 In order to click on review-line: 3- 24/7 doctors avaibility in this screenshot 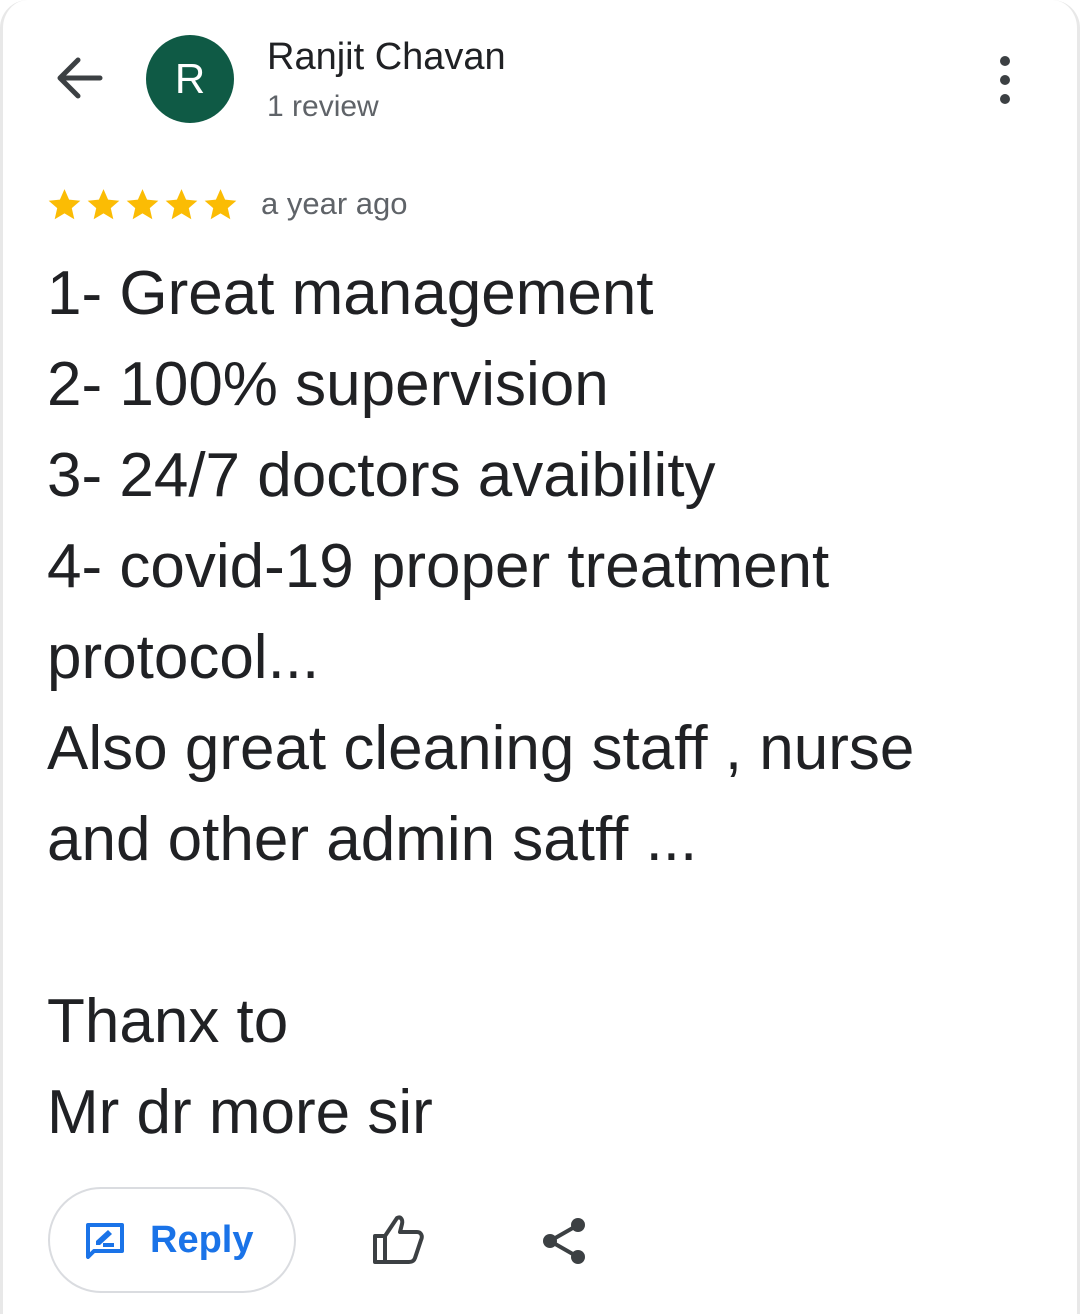, I will do `click(381, 475)`.